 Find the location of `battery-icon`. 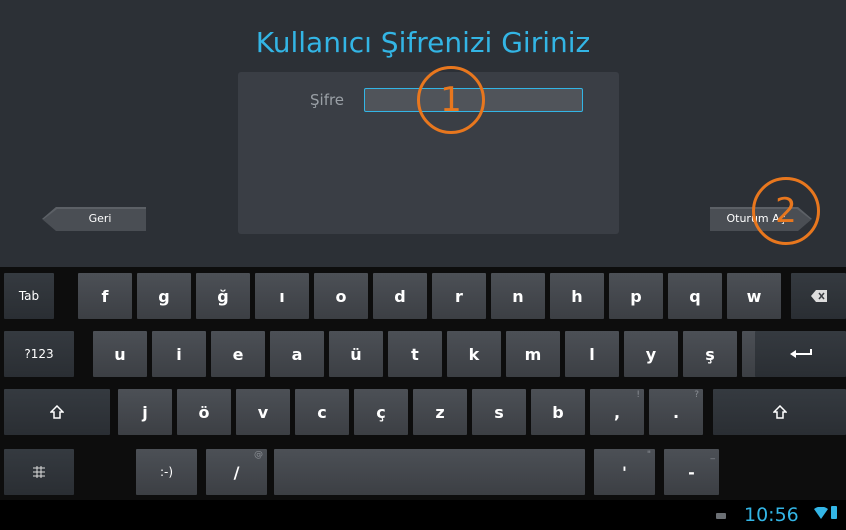

battery-icon is located at coordinates (834, 512).